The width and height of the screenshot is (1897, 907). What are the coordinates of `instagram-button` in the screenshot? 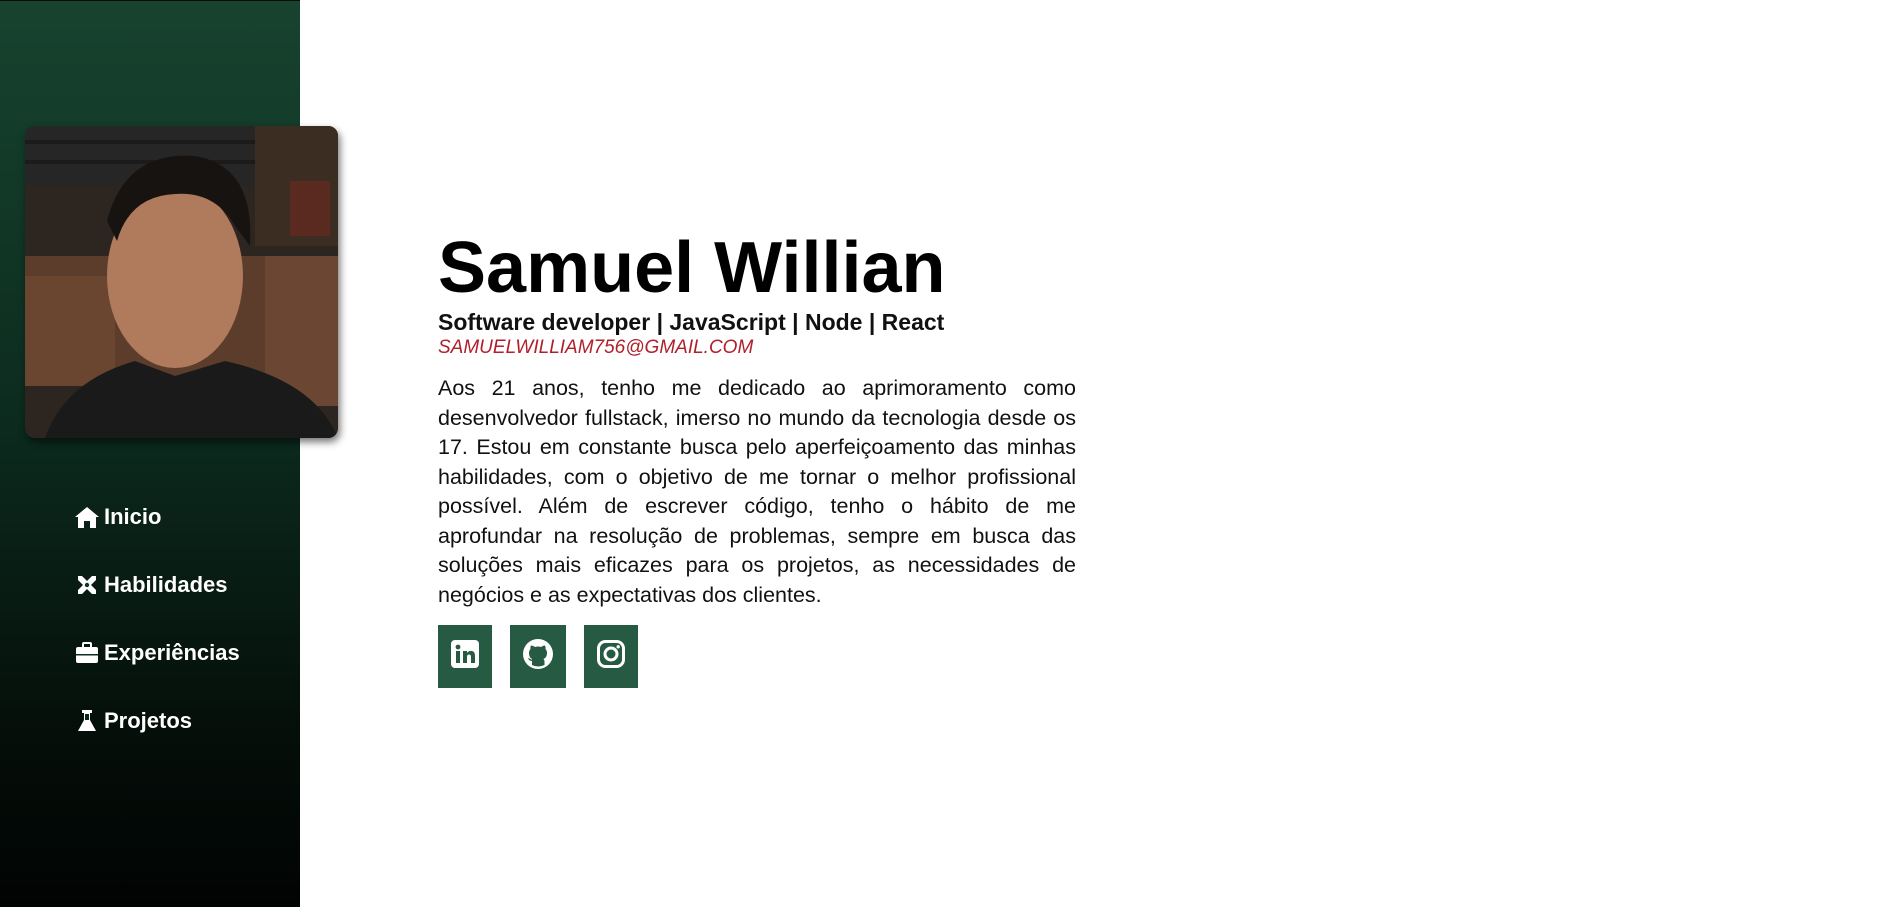 It's located at (611, 656).